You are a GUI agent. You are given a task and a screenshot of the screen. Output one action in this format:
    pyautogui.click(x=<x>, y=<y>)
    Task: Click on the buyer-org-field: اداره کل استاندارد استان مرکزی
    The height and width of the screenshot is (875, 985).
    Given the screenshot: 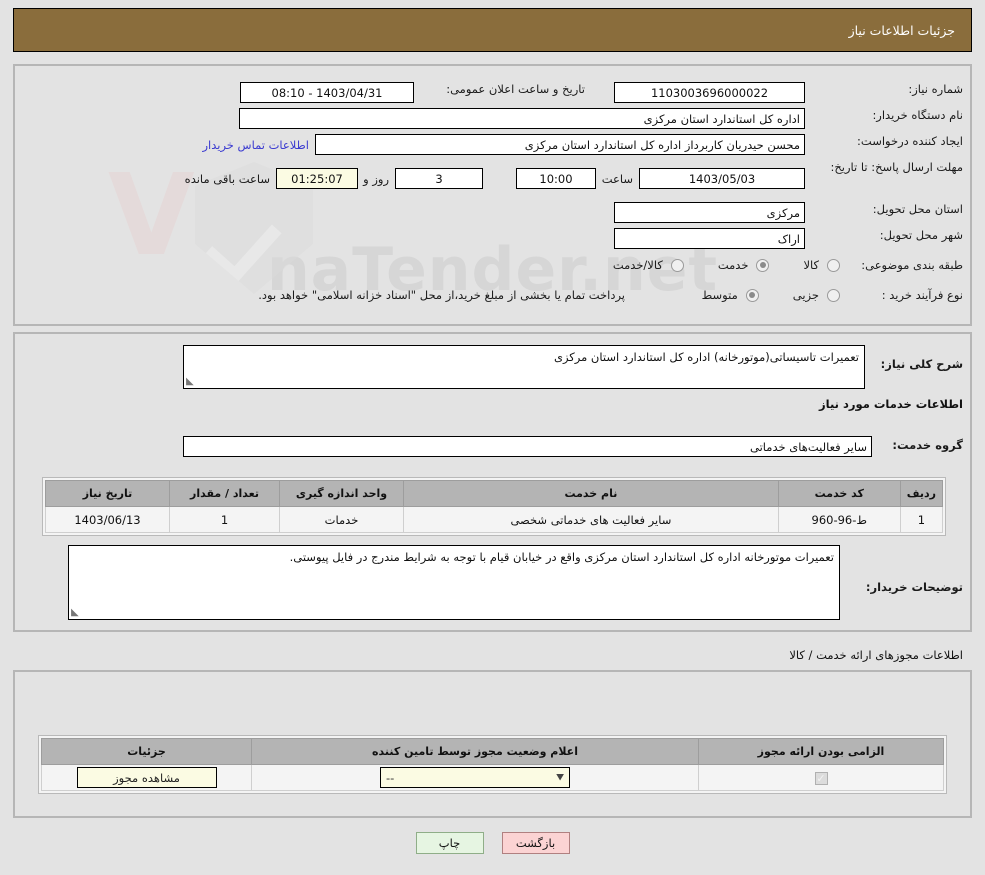 What is the action you would take?
    pyautogui.click(x=522, y=118)
    